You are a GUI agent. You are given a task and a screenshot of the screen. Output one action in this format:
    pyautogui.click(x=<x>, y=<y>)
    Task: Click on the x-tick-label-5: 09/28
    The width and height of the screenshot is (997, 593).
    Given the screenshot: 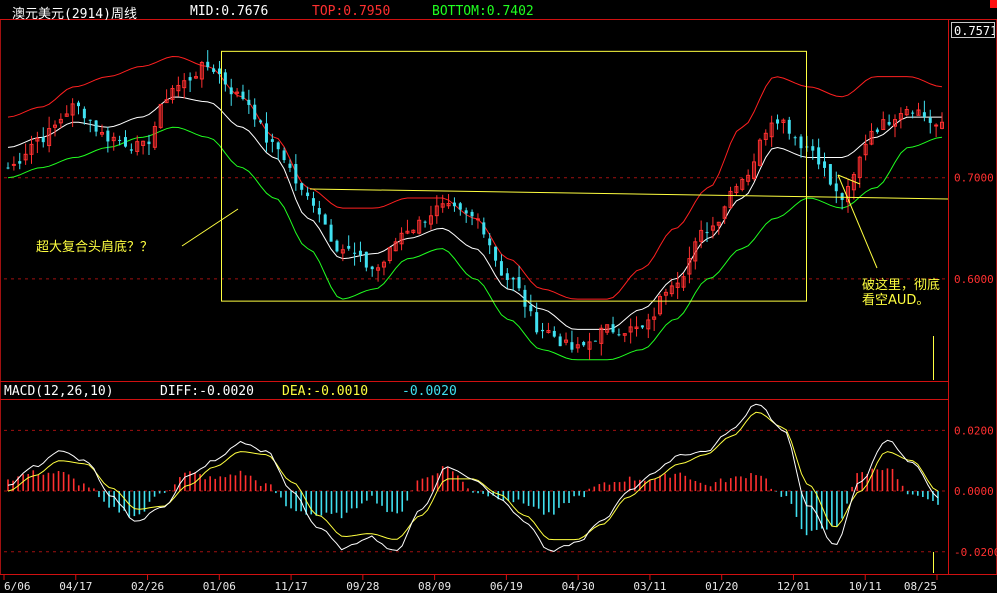 What is the action you would take?
    pyautogui.click(x=362, y=586)
    